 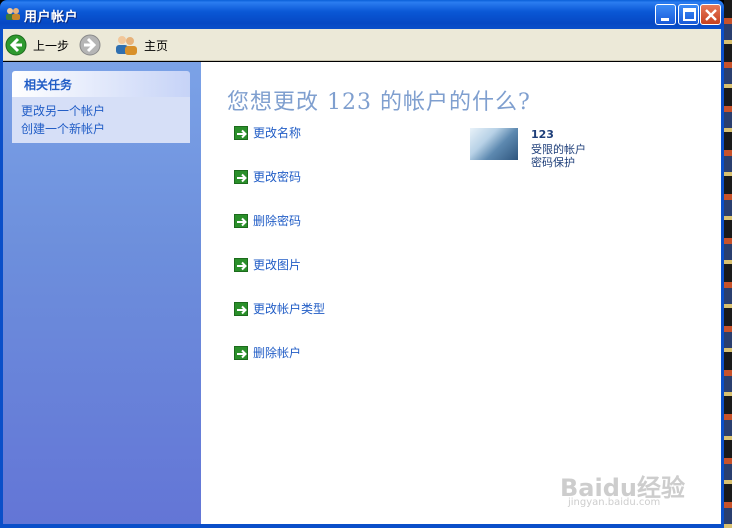 I want to click on action-label: 更改图片, so click(x=277, y=265).